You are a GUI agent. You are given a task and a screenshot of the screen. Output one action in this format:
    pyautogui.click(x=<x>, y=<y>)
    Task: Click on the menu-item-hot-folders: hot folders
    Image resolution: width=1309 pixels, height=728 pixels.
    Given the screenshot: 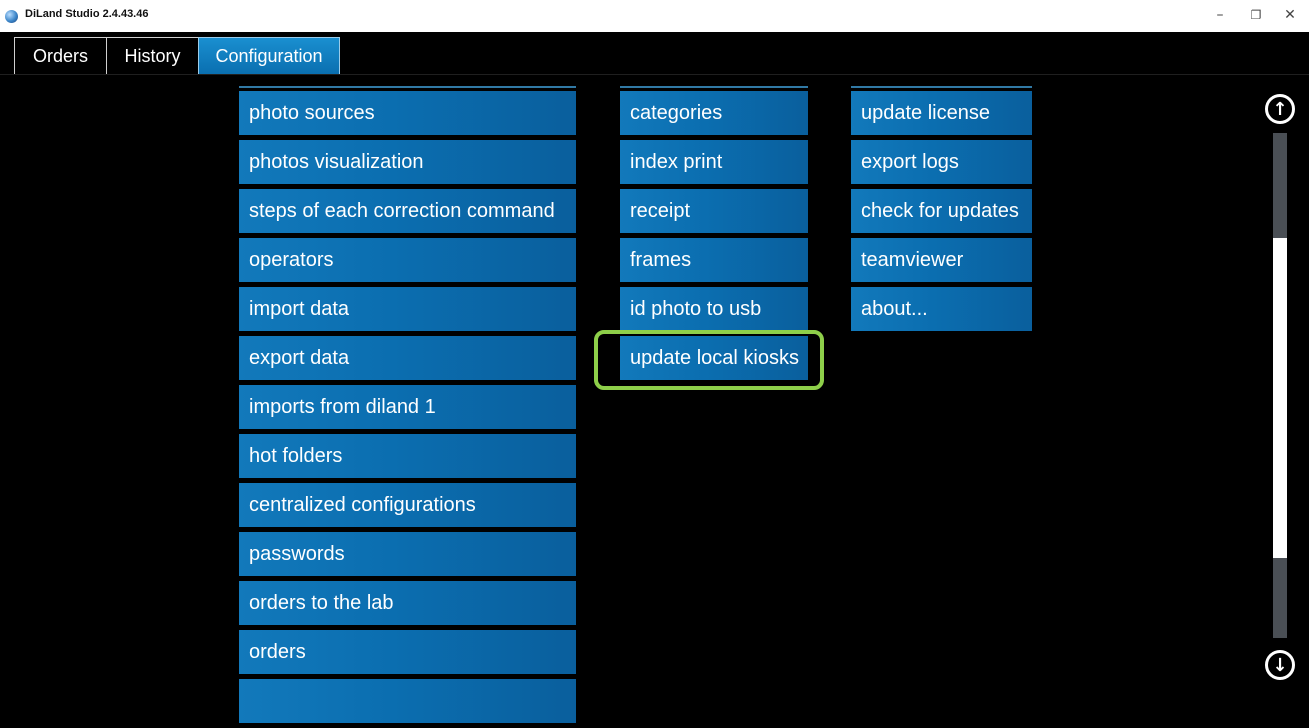 What is the action you would take?
    pyautogui.click(x=407, y=456)
    